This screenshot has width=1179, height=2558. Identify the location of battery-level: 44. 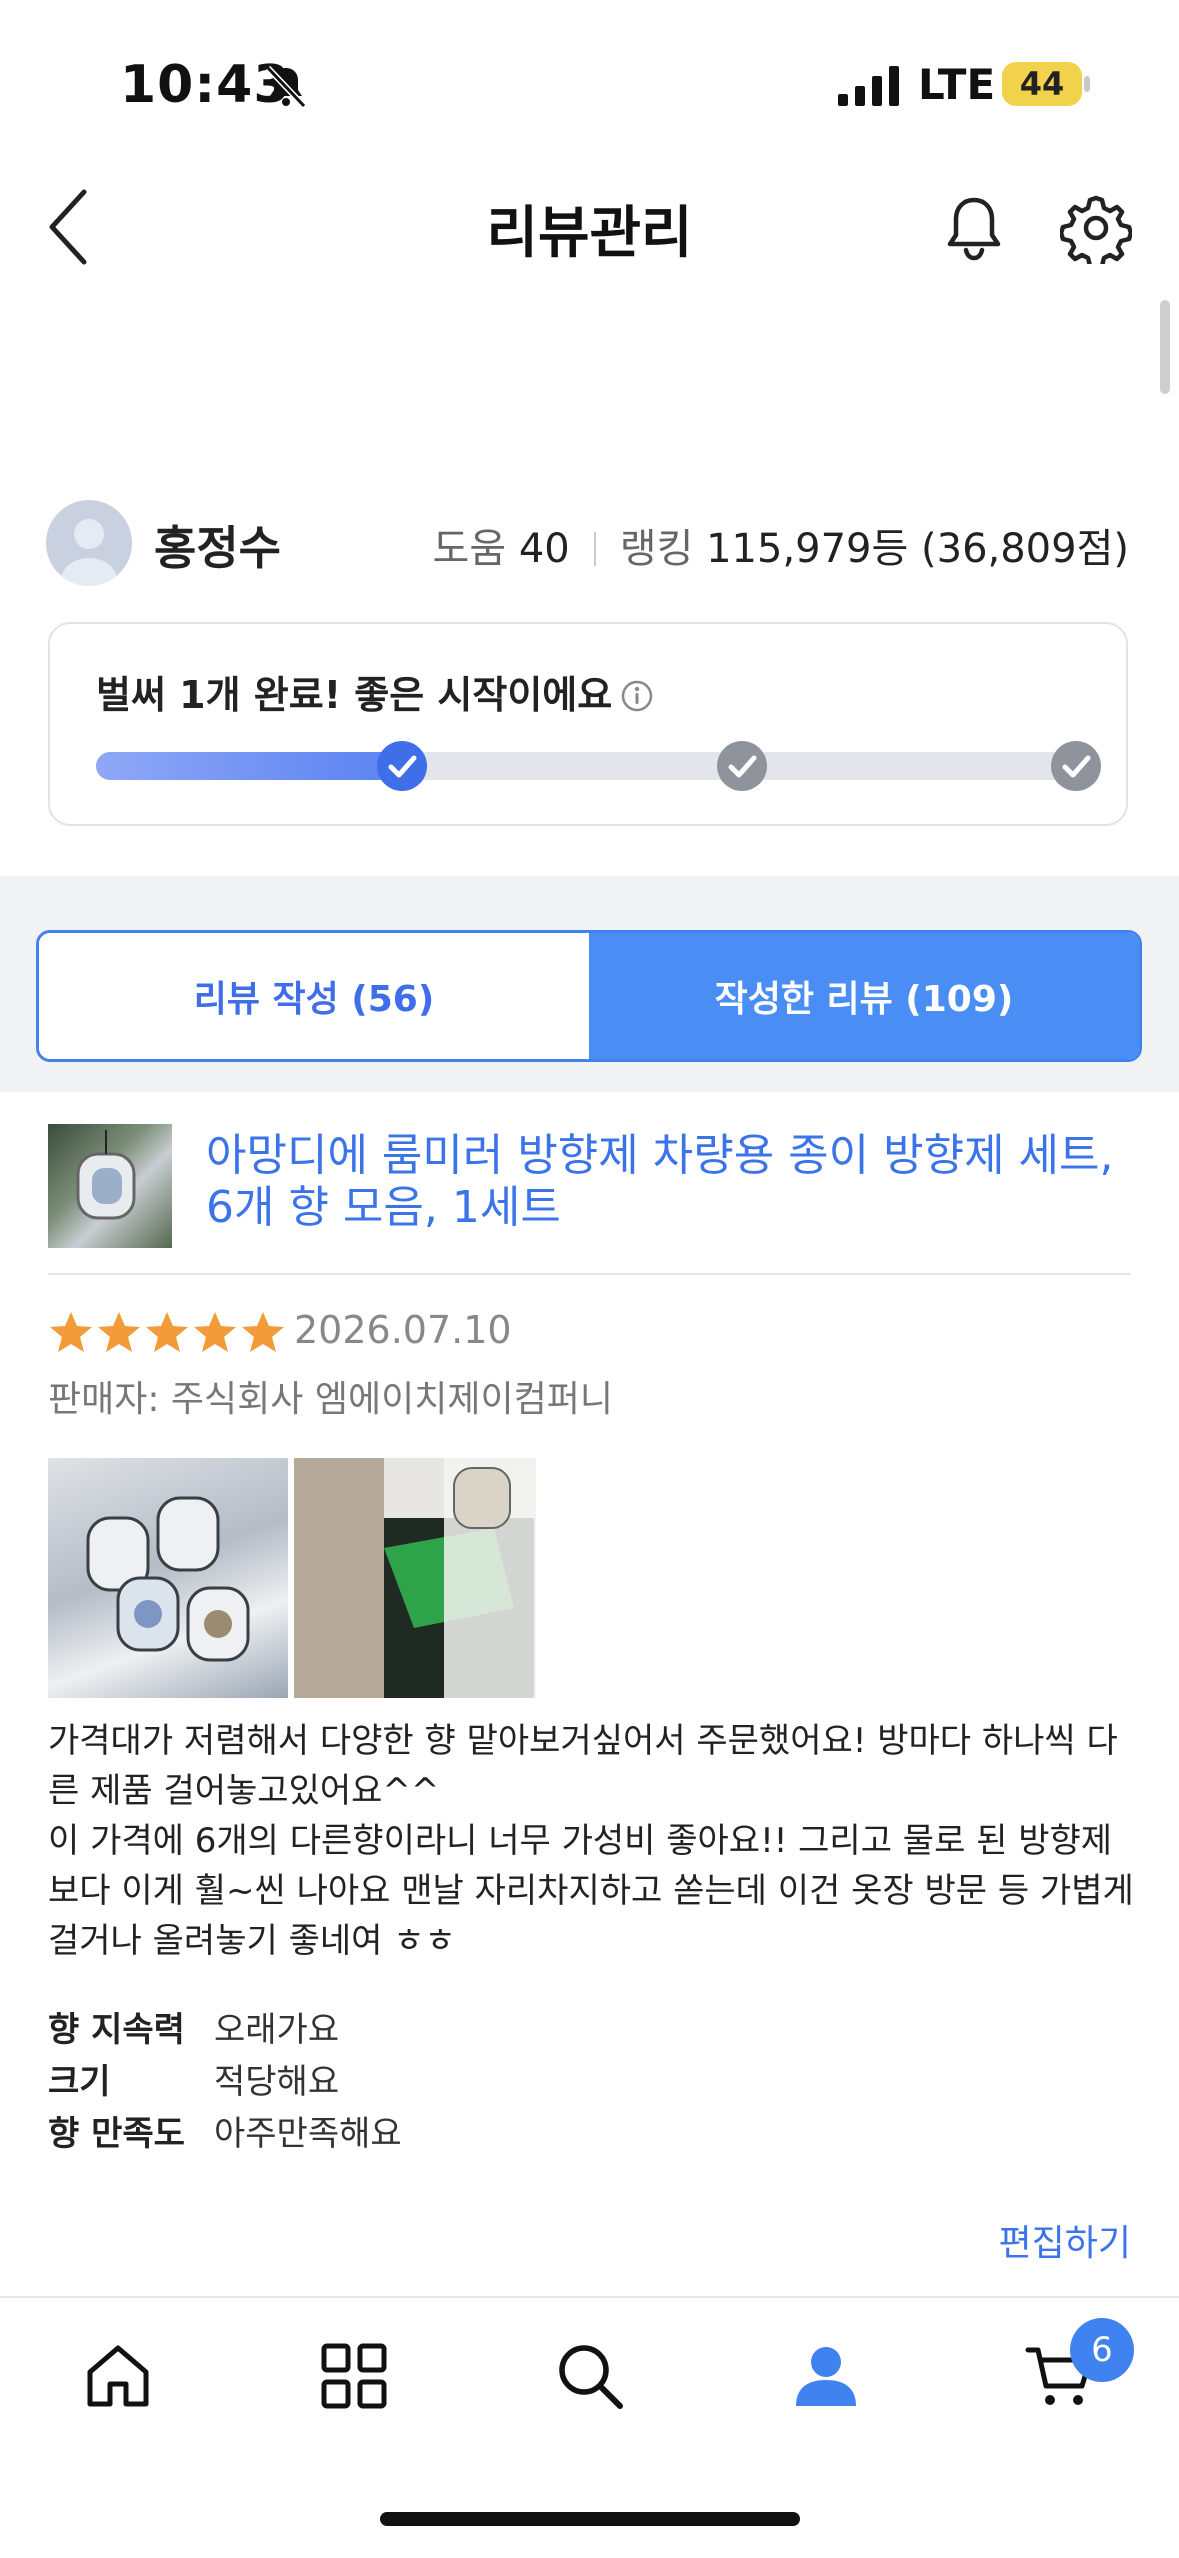
(1042, 84).